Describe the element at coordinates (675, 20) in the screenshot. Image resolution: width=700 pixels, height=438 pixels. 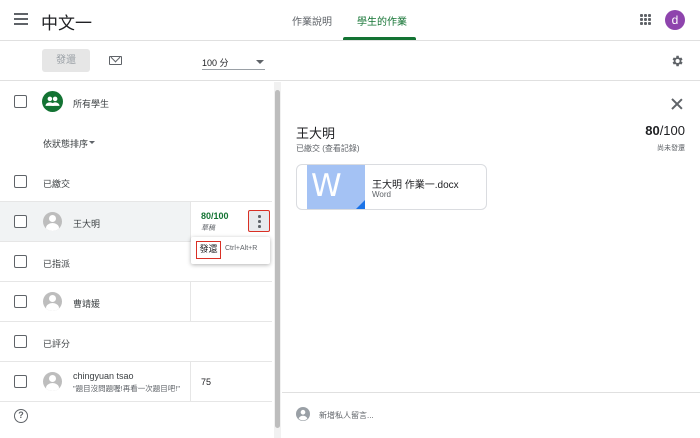
I see `account-avatar: d` at that location.